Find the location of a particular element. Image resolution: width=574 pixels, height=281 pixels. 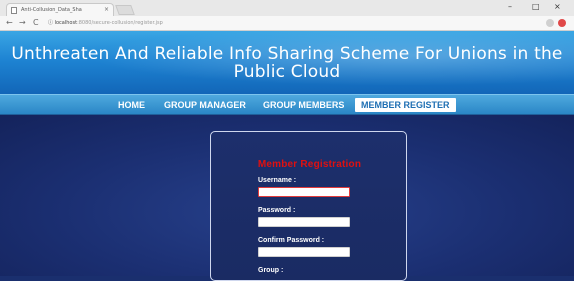

browser-tab: Anti-Collusion_Data_Sha × is located at coordinates (60, 9).